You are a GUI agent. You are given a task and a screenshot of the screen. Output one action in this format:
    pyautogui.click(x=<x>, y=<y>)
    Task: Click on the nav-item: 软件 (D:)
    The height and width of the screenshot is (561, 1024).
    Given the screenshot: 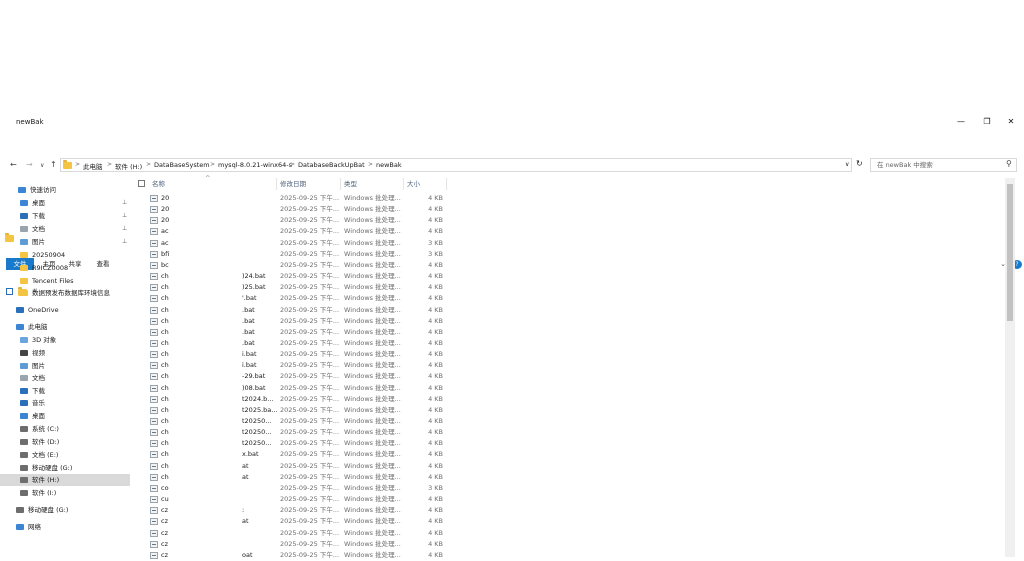 What is the action you would take?
    pyautogui.click(x=65, y=442)
    